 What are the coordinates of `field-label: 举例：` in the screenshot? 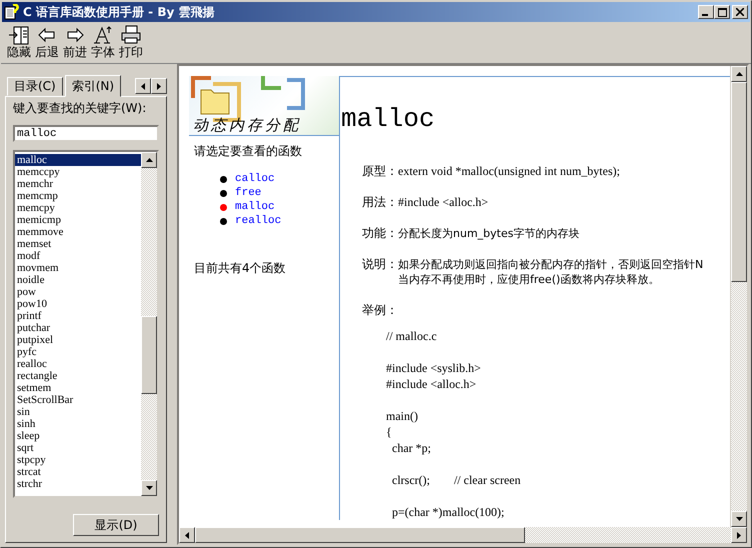 It's located at (380, 310).